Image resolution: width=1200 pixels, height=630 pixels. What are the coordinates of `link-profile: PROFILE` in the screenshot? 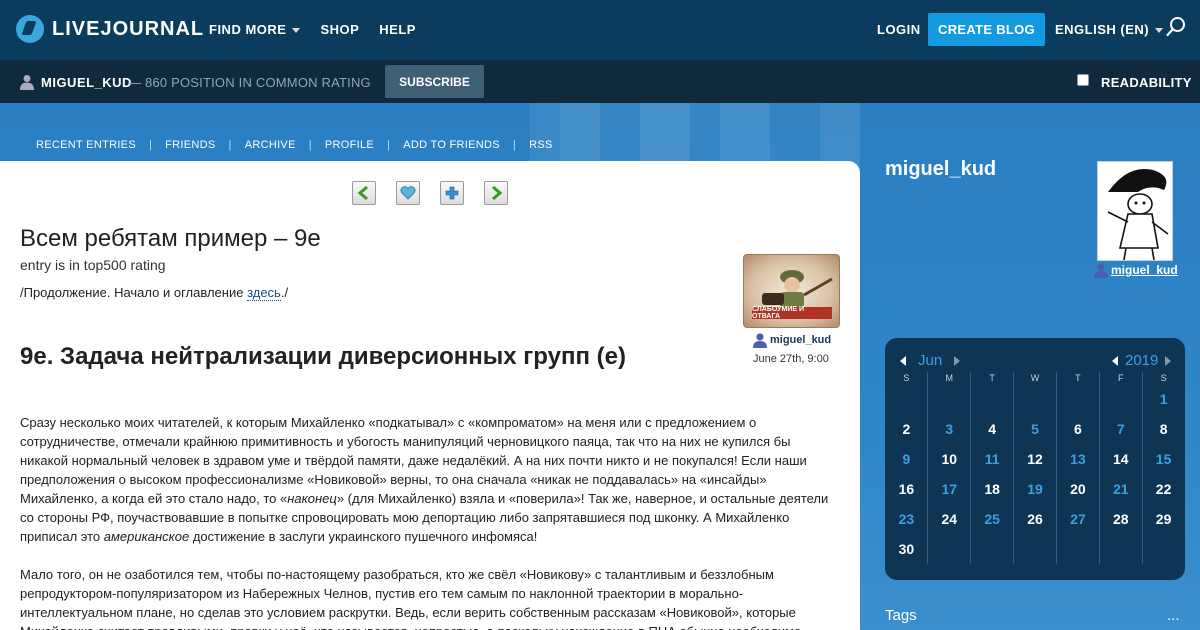 It's located at (349, 145).